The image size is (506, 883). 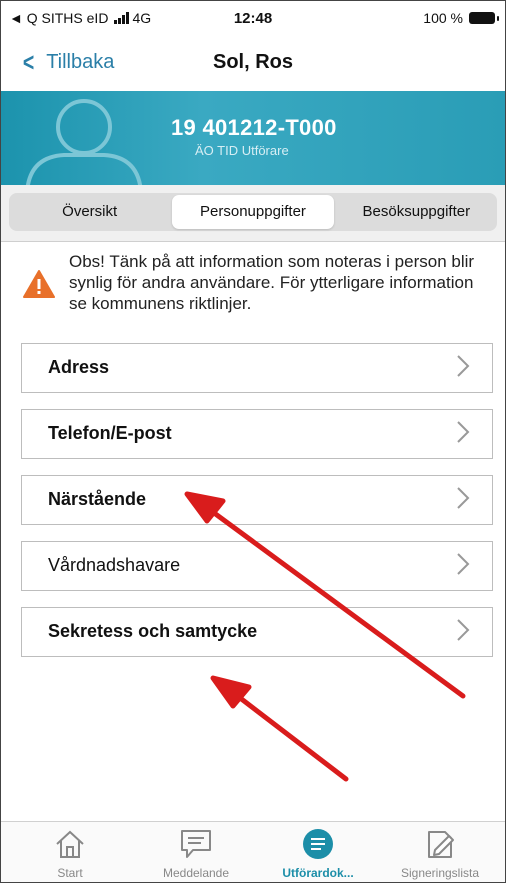 I want to click on battery-info: 100 %, so click(x=461, y=18).